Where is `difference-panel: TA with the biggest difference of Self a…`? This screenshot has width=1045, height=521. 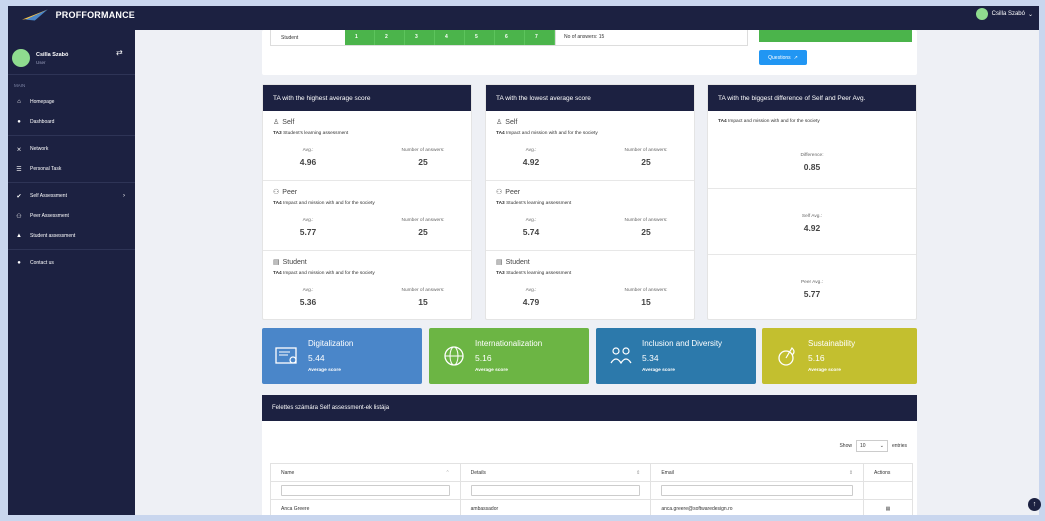 difference-panel: TA with the biggest difference of Self a… is located at coordinates (812, 202).